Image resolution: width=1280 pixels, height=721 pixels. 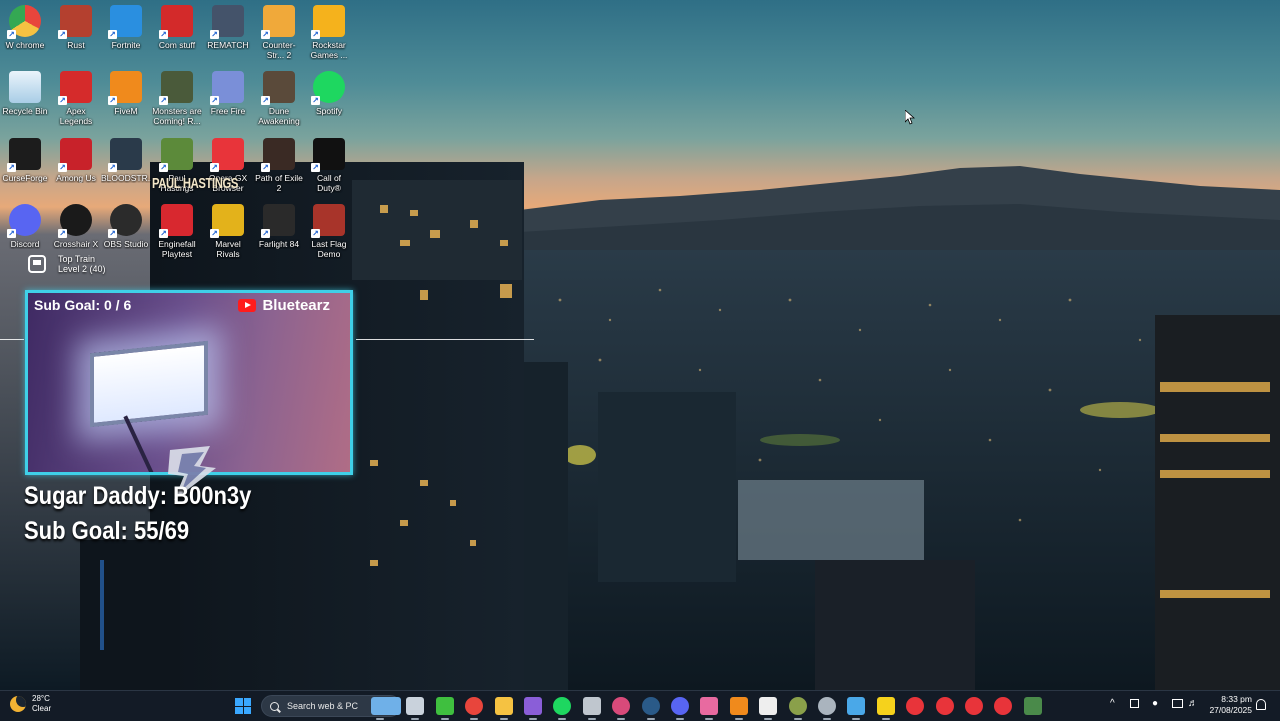 I want to click on desktop-icon: ↗ Last Flag Demo, so click(x=329, y=231).